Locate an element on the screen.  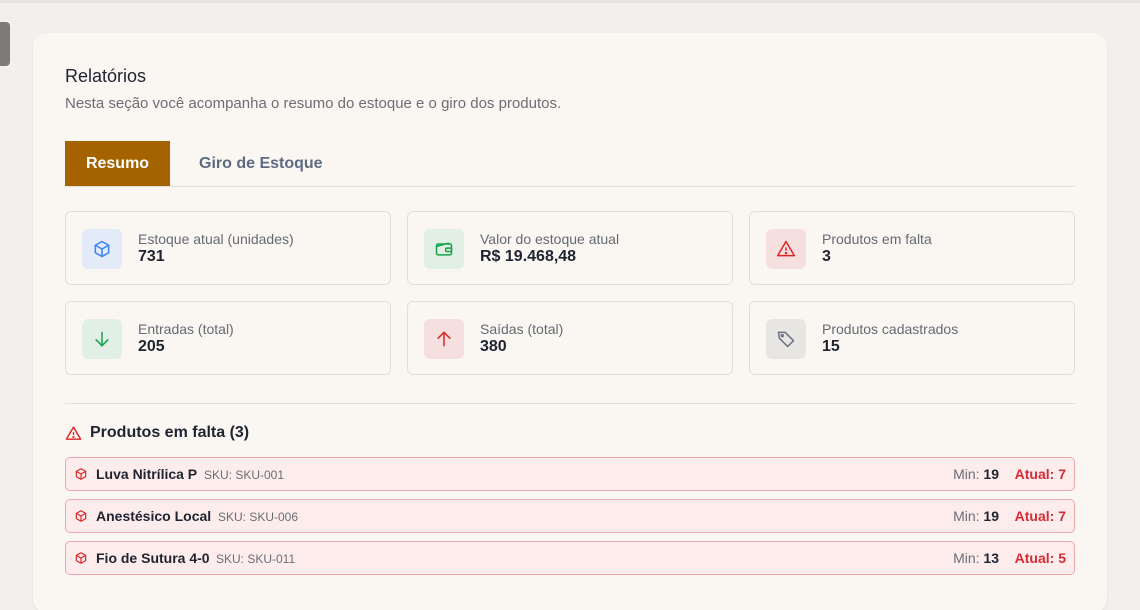
product-name: Anestésico Local is located at coordinates (154, 516).